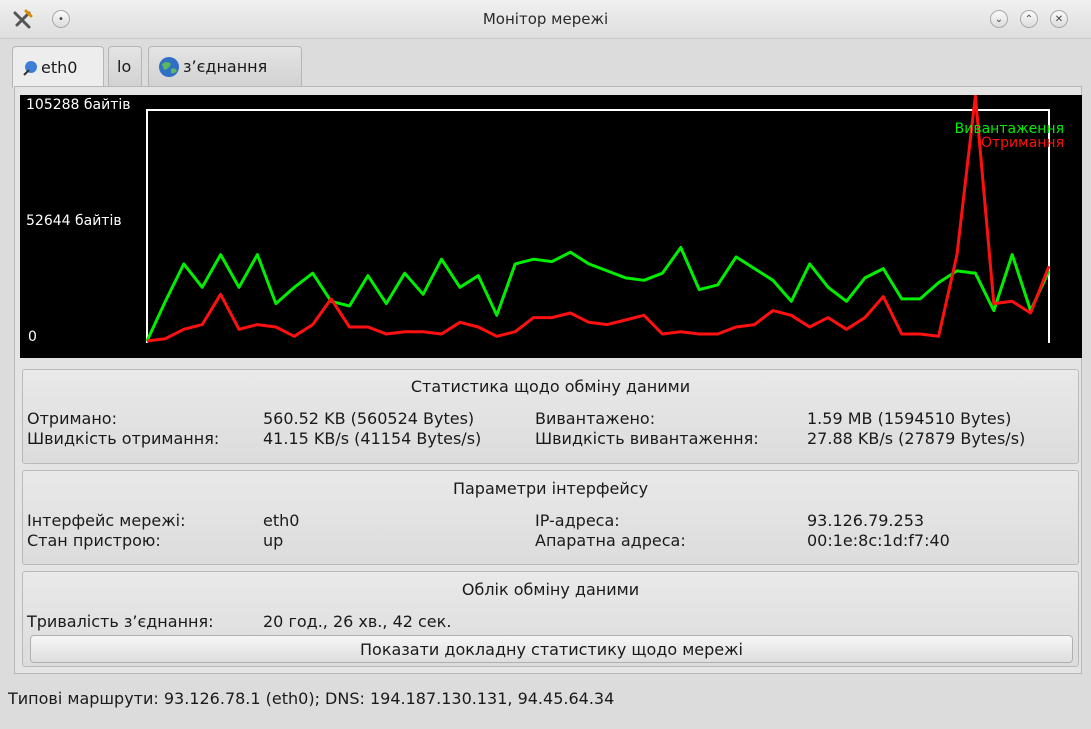 The image size is (1091, 729). What do you see at coordinates (909, 418) in the screenshot?
I see `uploaded-value: 1.59 MB (1594510 Bytes)` at bounding box center [909, 418].